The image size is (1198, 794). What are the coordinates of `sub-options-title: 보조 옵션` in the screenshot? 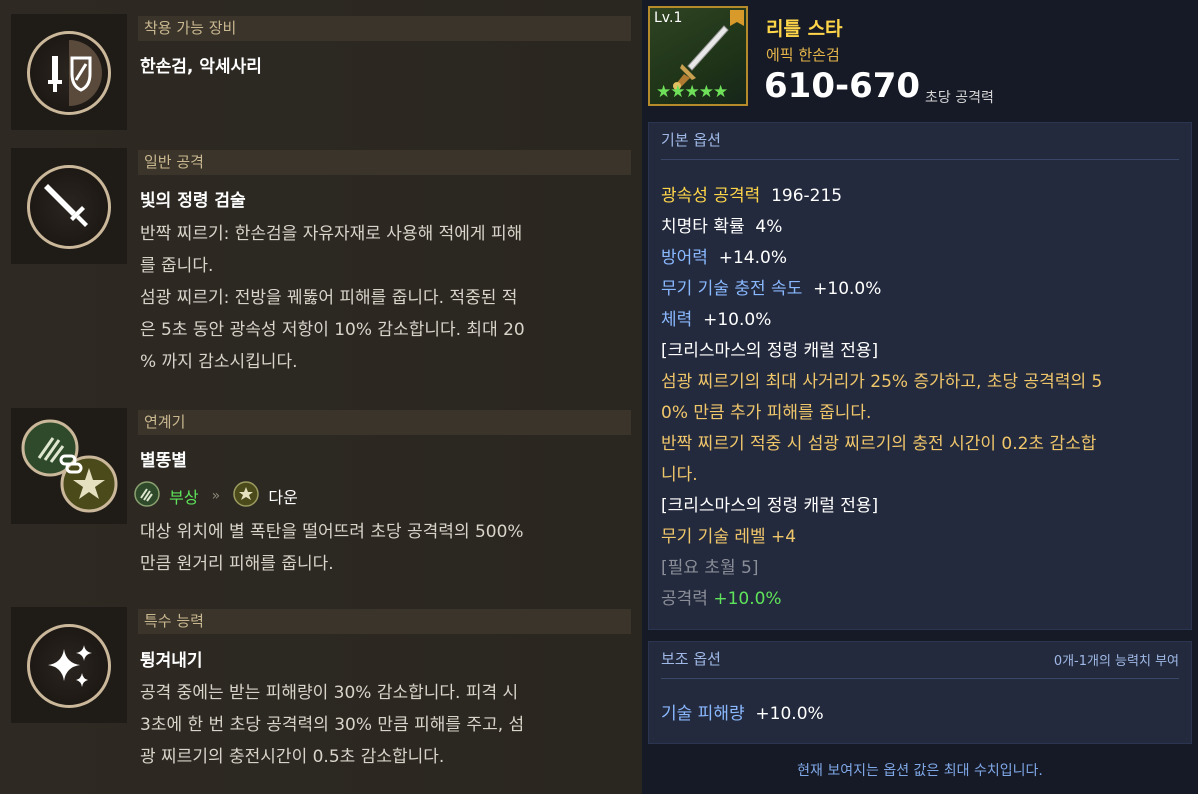 It's located at (691, 659).